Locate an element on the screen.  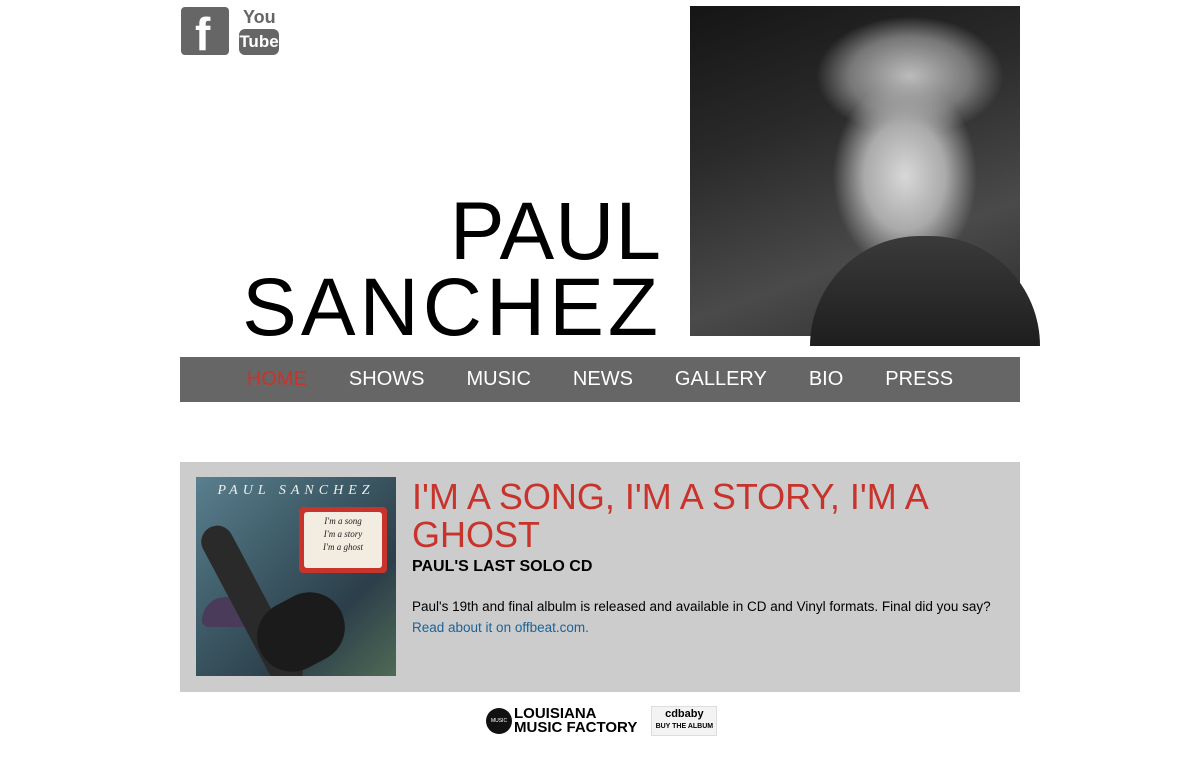
nav-item-shows: SHOWS is located at coordinates (387, 379).